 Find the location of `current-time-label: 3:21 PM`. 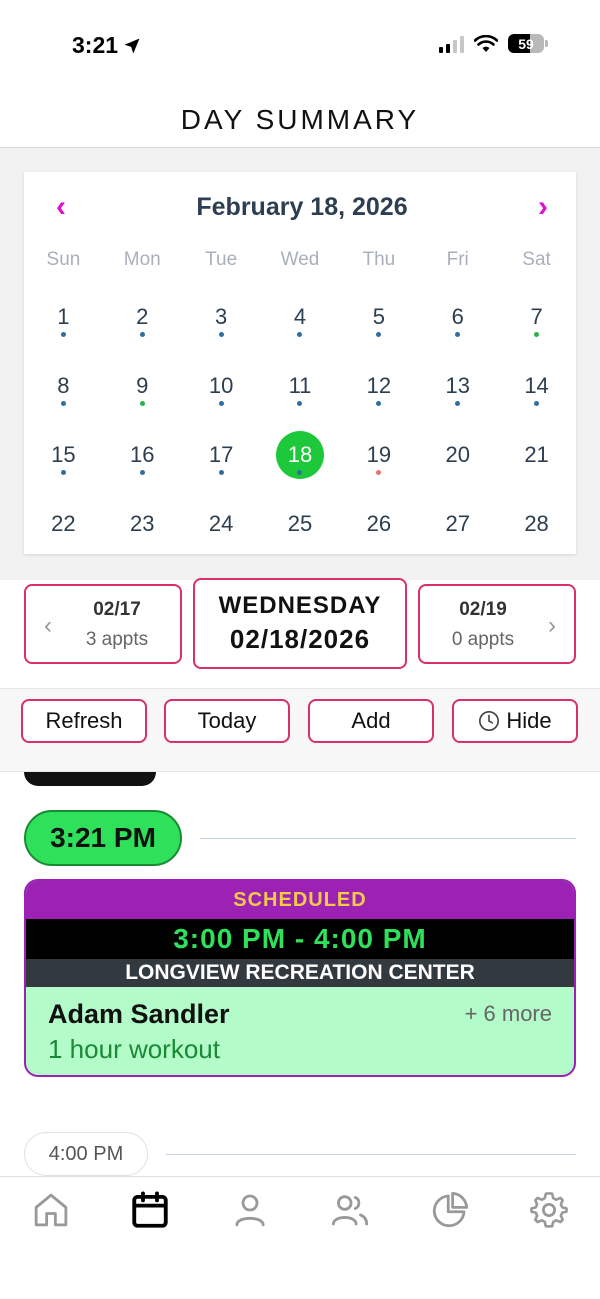

current-time-label: 3:21 PM is located at coordinates (103, 837).